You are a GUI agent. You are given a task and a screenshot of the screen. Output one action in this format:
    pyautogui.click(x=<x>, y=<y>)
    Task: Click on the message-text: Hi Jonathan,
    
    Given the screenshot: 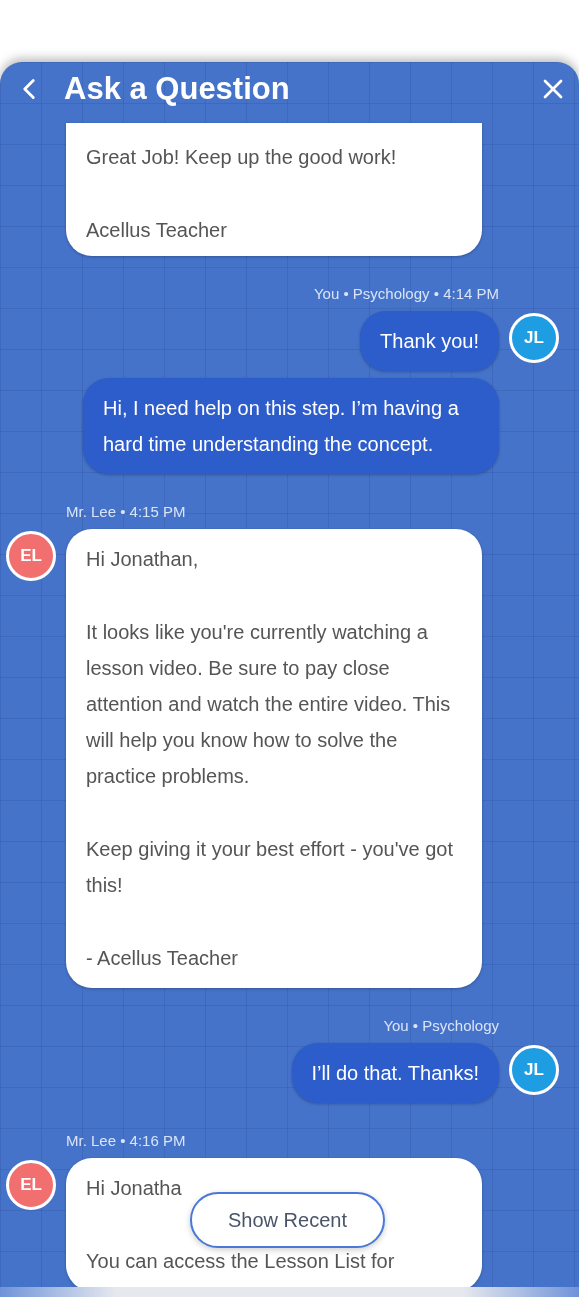 What is the action you would take?
    pyautogui.click(x=142, y=559)
    